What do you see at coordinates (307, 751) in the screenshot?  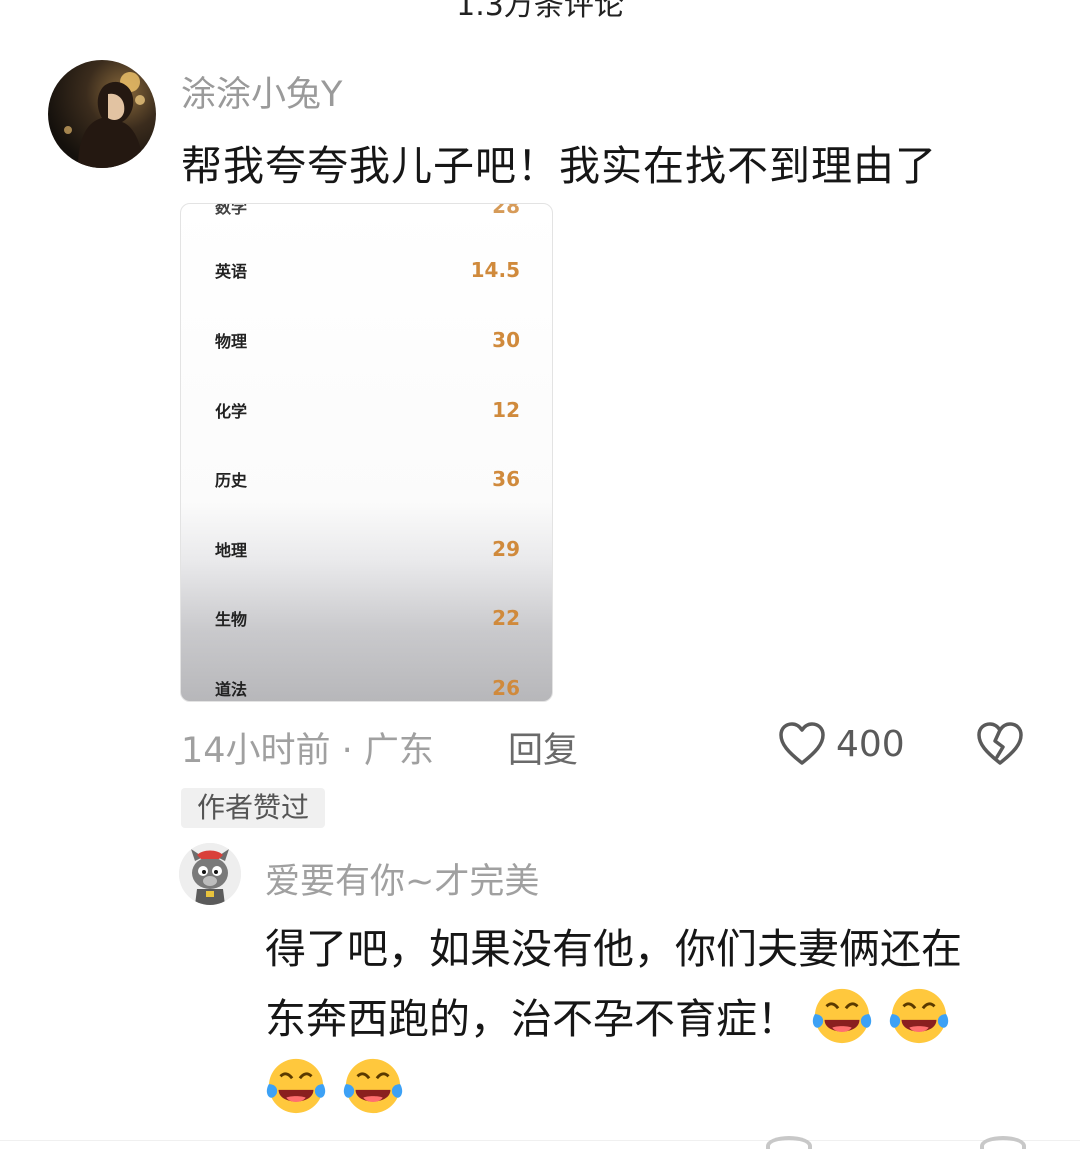 I see `comment-time-location: 14小时前 · 广东` at bounding box center [307, 751].